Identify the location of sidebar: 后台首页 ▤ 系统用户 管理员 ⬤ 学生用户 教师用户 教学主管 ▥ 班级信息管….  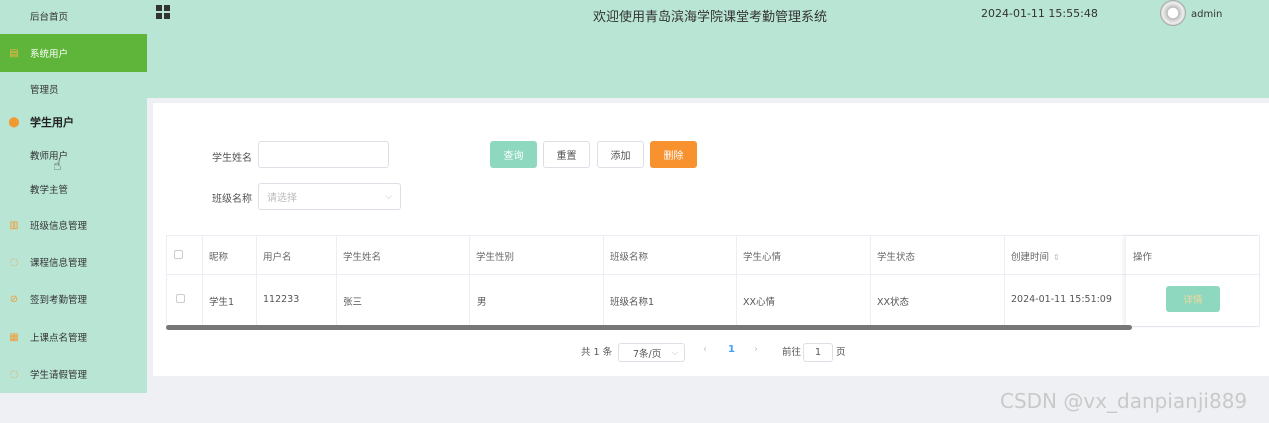
(73, 196).